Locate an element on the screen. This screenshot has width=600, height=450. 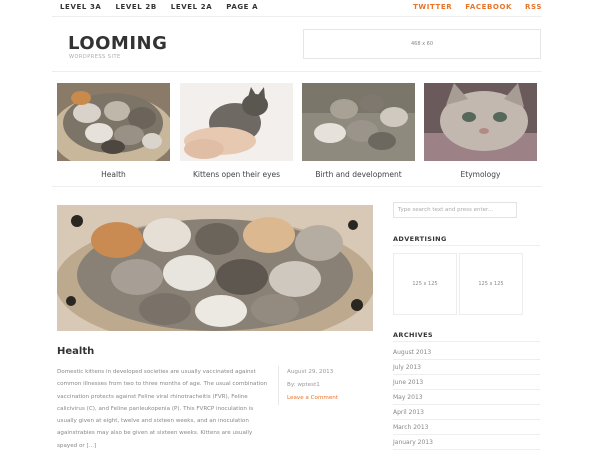
rss-link: RSS is located at coordinates (533, 7).